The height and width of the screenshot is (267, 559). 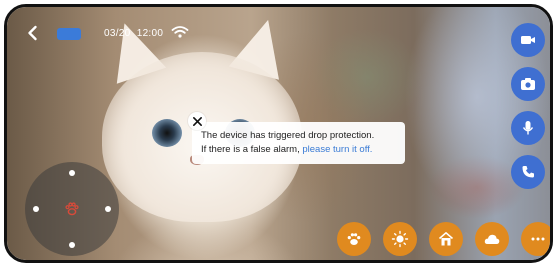 I want to click on record-video-button, so click(x=528, y=40).